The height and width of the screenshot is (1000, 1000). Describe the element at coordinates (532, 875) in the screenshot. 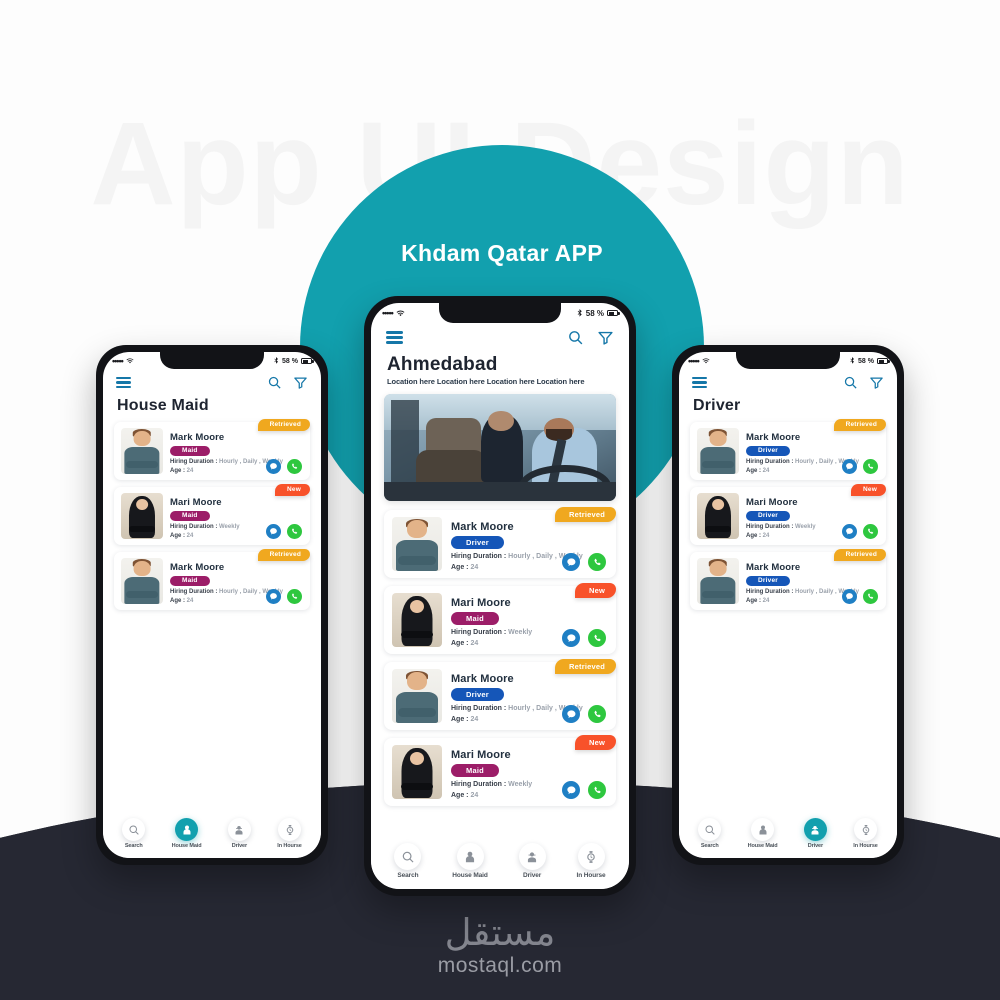

I see `nav-item-label: Driver` at that location.